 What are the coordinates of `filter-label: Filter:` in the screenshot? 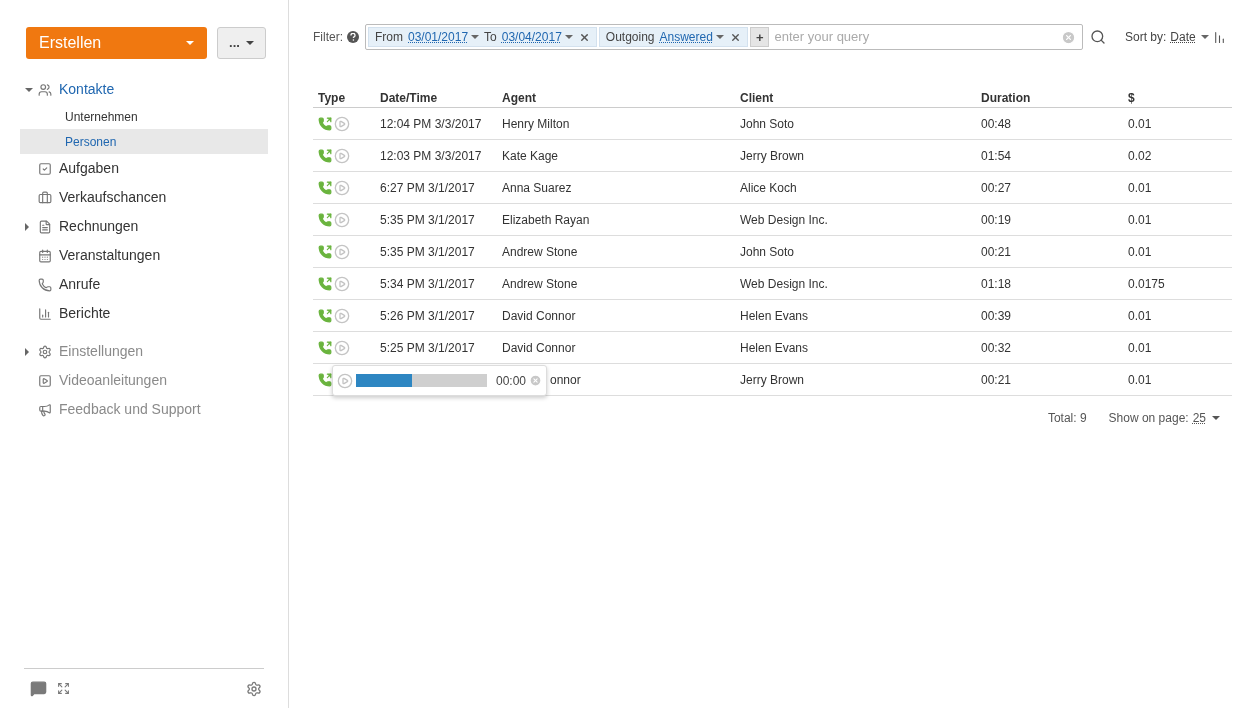 It's located at (328, 37).